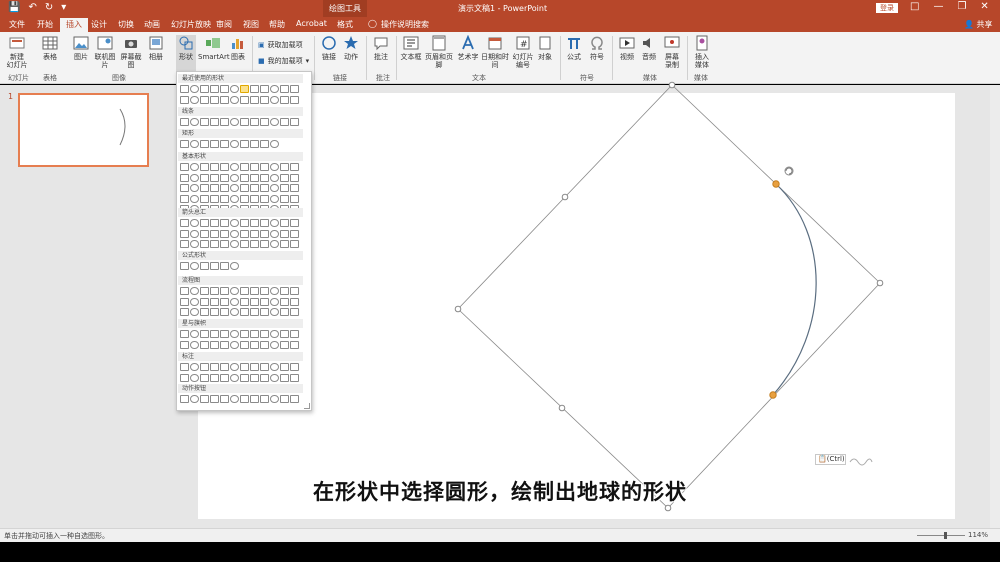 The image size is (1000, 562). What do you see at coordinates (789, 171) in the screenshot?
I see `rotate-handle-icon` at bounding box center [789, 171].